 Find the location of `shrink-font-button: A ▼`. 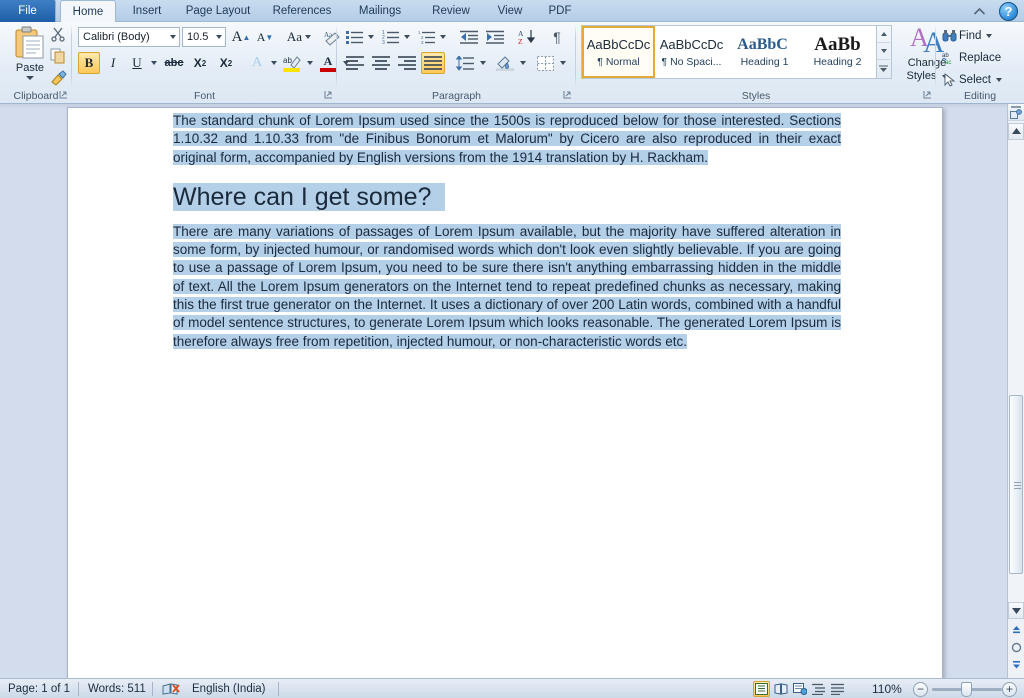

shrink-font-button: A ▼ is located at coordinates (265, 37).